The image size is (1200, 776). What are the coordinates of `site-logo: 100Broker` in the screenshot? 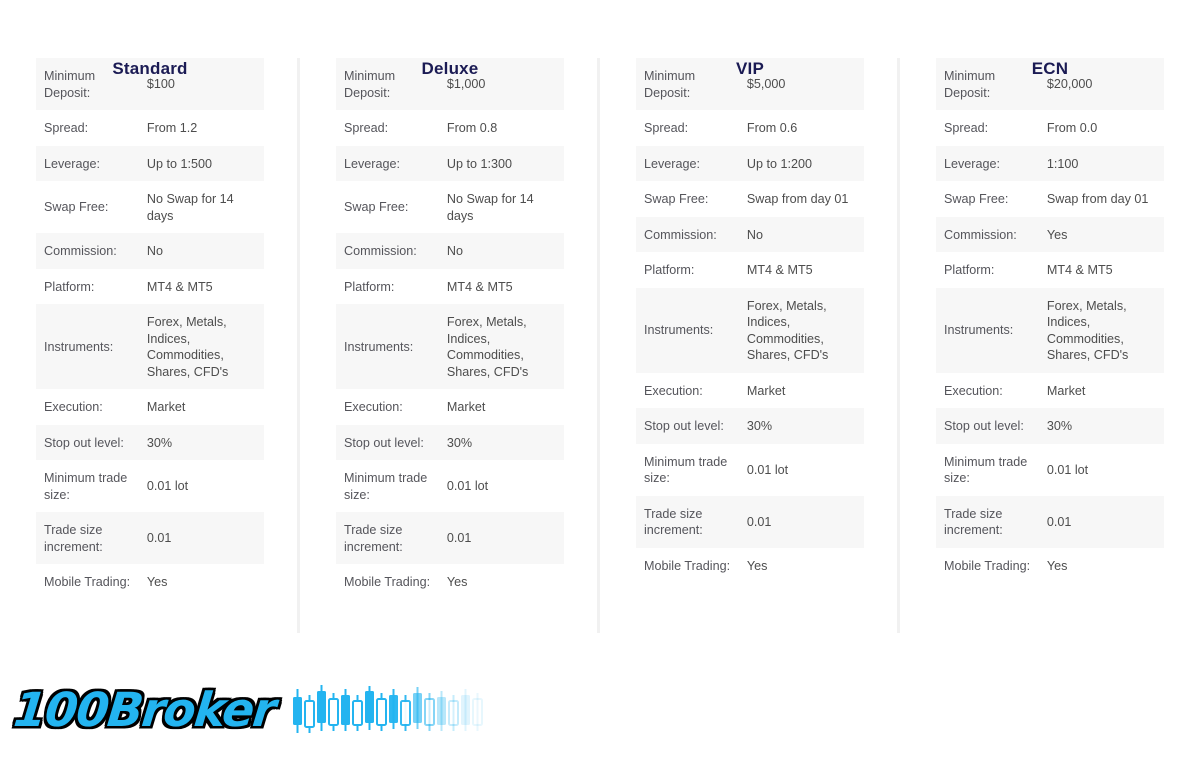 It's located at (250, 711).